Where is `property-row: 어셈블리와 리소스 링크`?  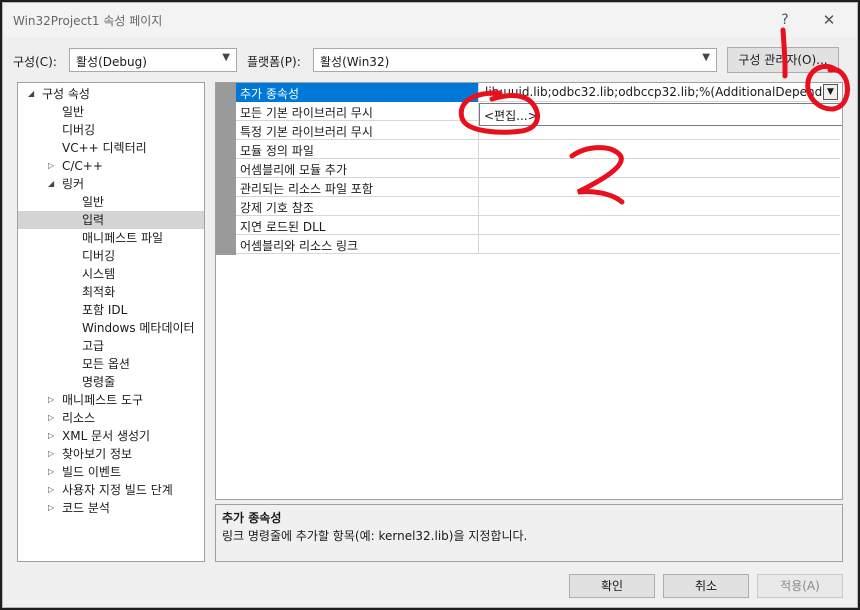 property-row: 어셈블리와 리소스 링크 is located at coordinates (538, 244).